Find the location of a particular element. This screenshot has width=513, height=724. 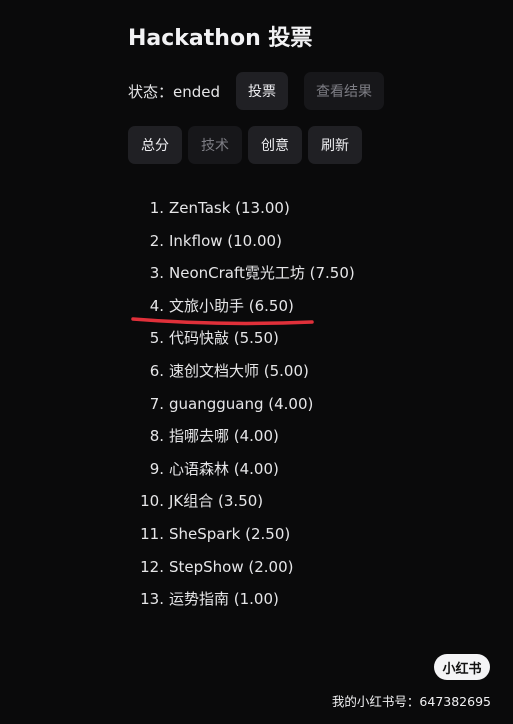

ranking-entry: 代码快敲 (5.50) is located at coordinates (224, 338).